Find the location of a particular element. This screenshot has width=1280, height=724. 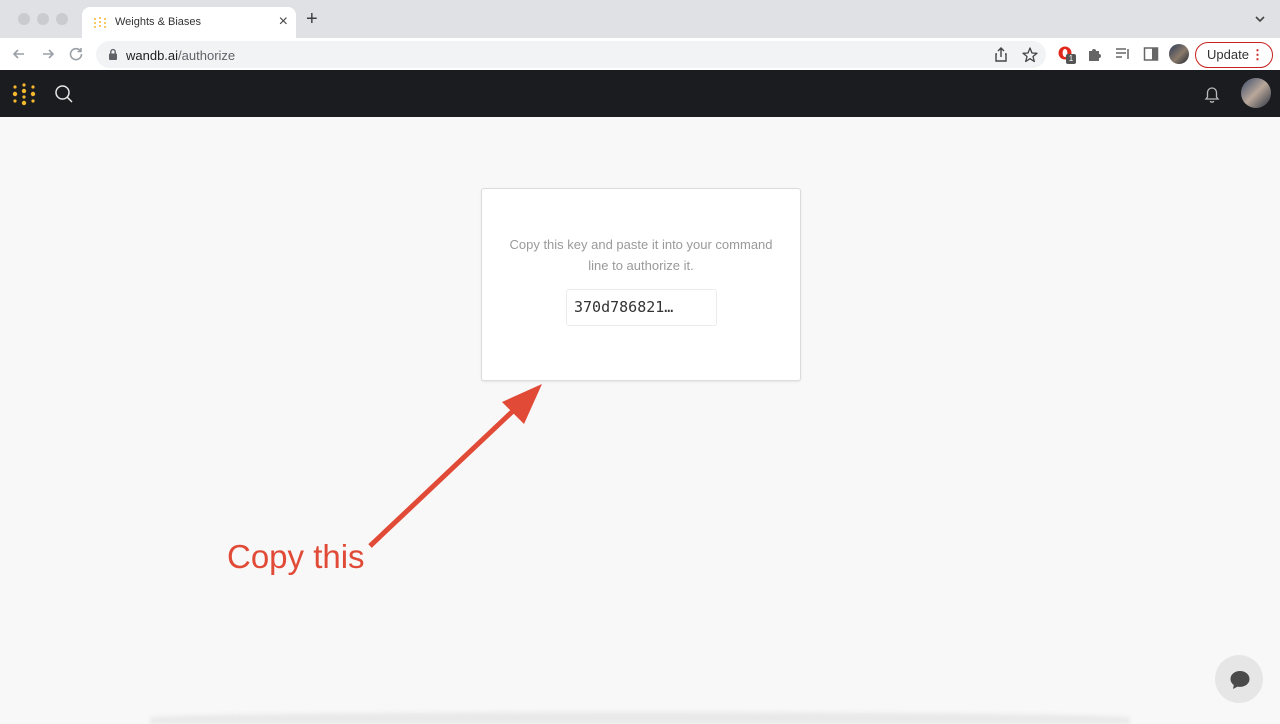

update-button: Update ⋮ is located at coordinates (1234, 55).